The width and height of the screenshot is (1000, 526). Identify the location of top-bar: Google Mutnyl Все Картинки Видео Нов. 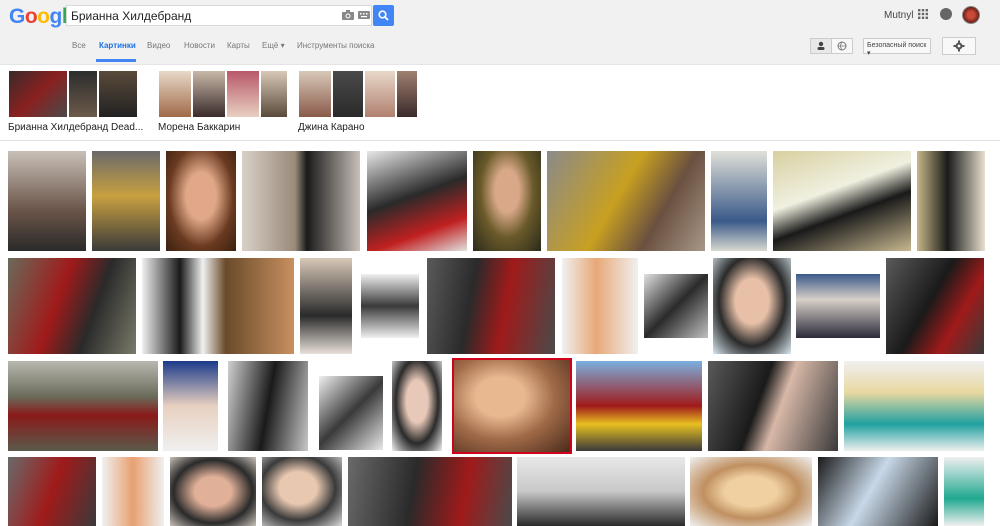
(500, 32).